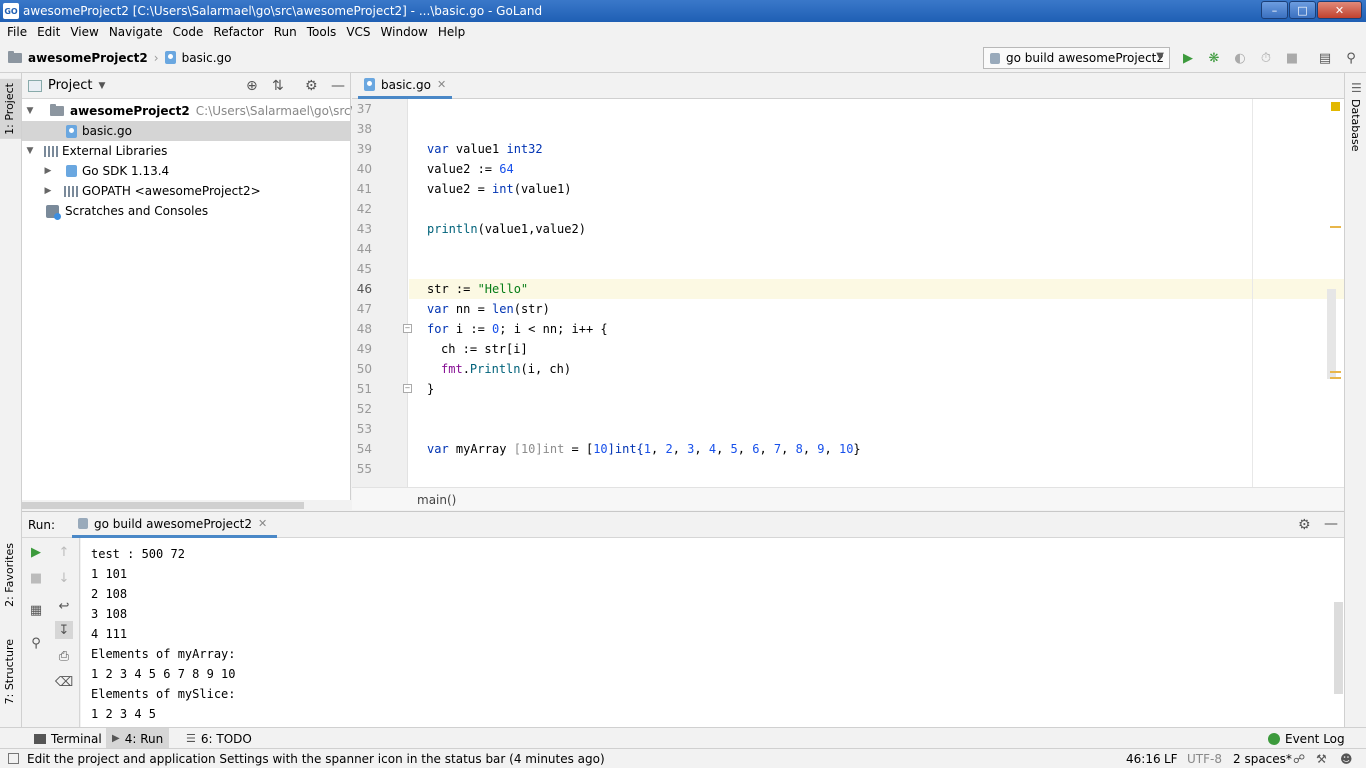 Image resolution: width=1366 pixels, height=768 pixels. Describe the element at coordinates (109, 574) in the screenshot. I see `console-line: 1 101` at that location.